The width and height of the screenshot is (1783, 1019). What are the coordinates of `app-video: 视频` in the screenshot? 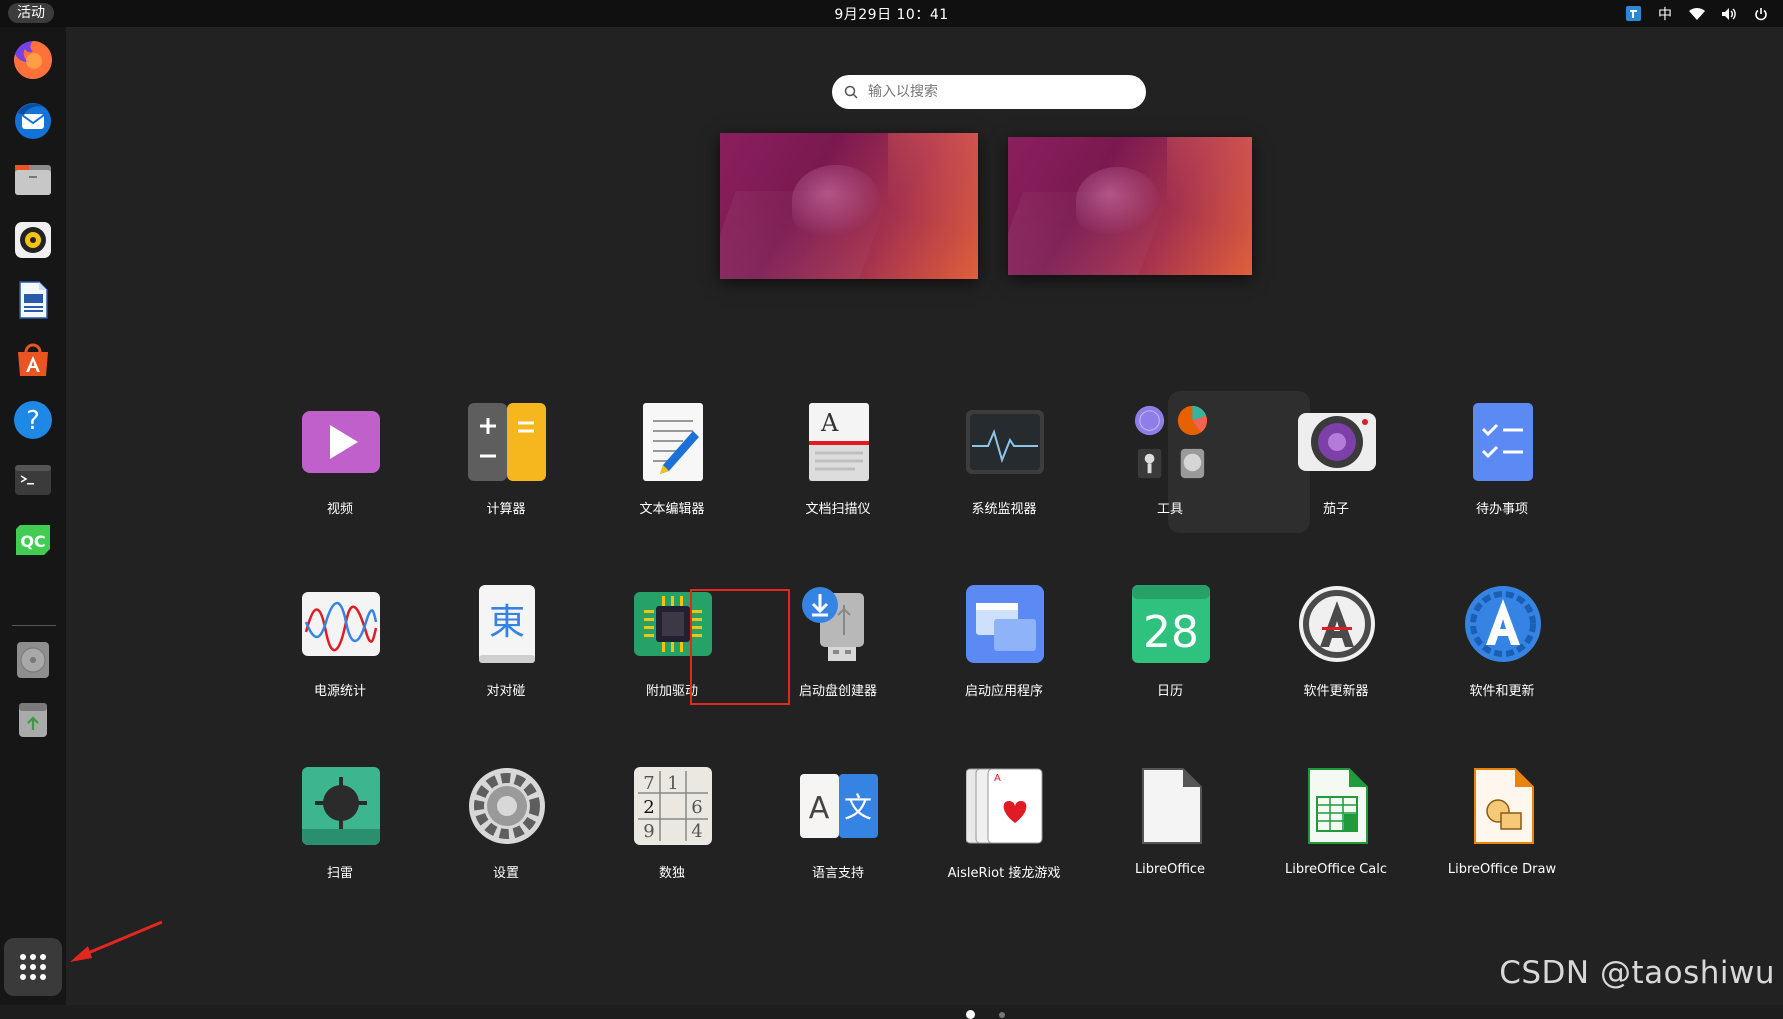 It's located at (340, 458).